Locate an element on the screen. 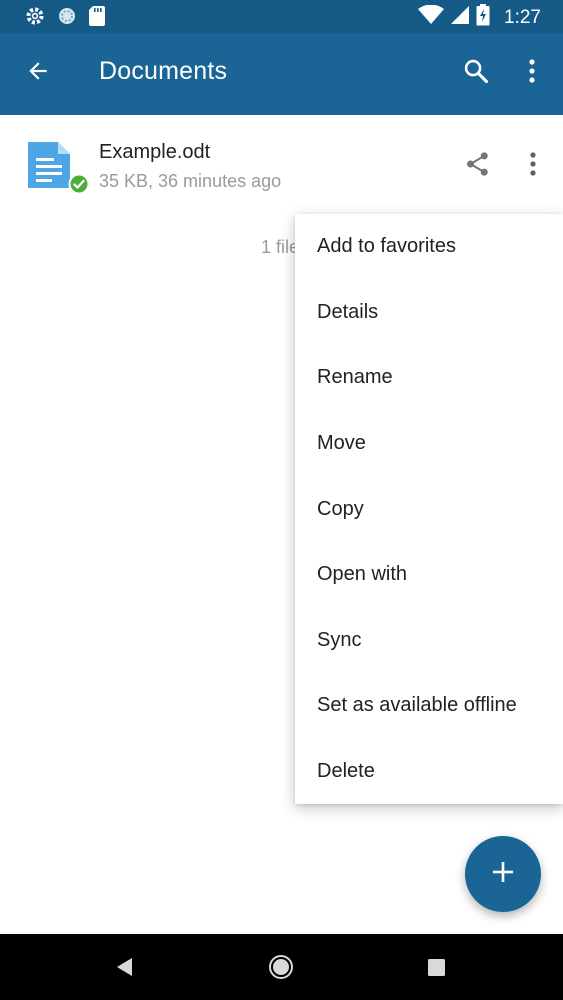 Image resolution: width=563 pixels, height=1000 pixels. battery-charging-icon is located at coordinates (483, 17).